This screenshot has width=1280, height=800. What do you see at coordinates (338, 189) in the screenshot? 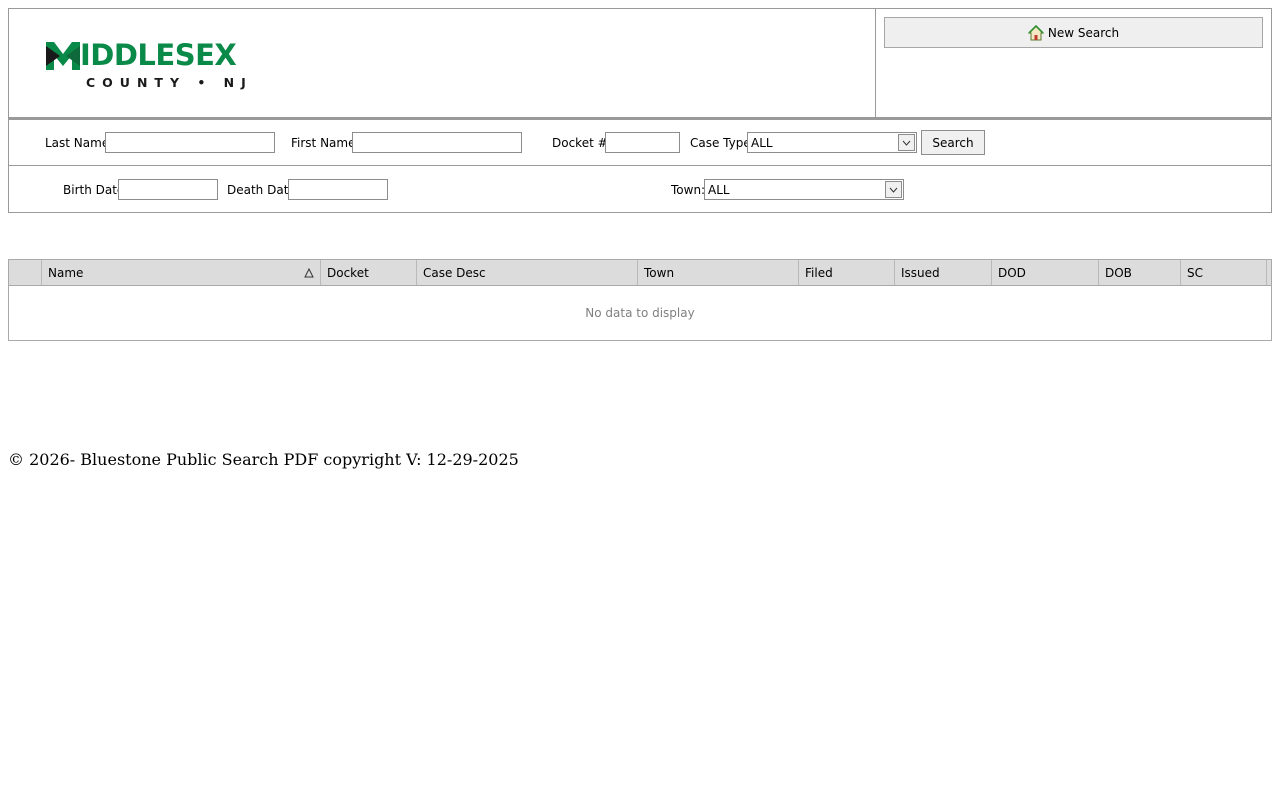
I see `death-date-input` at bounding box center [338, 189].